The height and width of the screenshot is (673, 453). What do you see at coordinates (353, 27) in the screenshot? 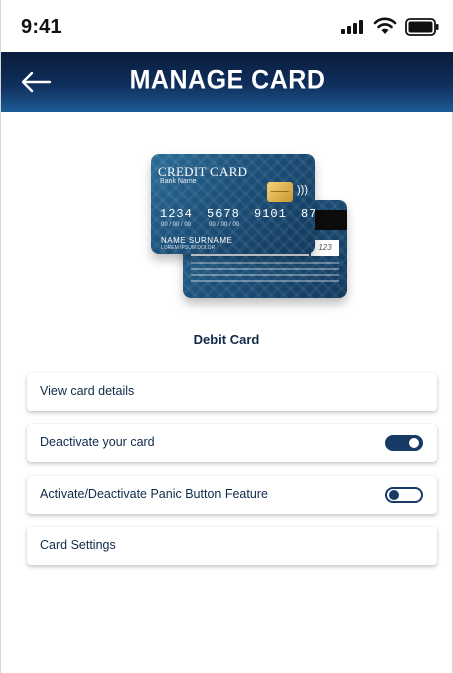
I see `cellular-signal-icon` at bounding box center [353, 27].